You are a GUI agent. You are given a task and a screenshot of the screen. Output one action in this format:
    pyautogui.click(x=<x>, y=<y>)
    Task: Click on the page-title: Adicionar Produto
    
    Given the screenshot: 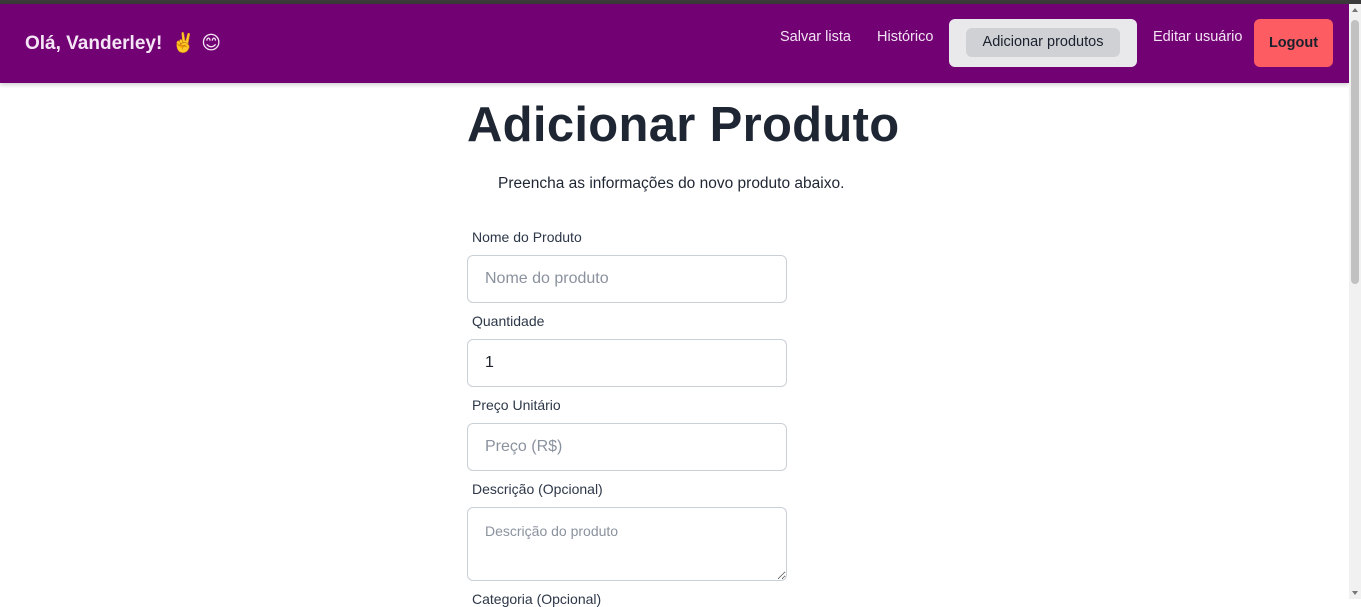 What is the action you would take?
    pyautogui.click(x=683, y=125)
    